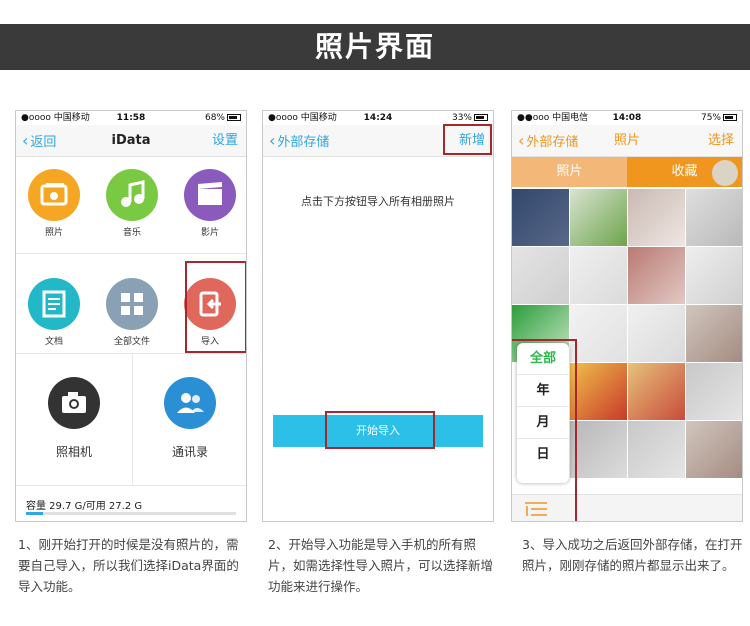 The width and height of the screenshot is (750, 626). Describe the element at coordinates (378, 118) in the screenshot. I see `status-bar: ●oooo 中国移动 14:24 33%` at that location.